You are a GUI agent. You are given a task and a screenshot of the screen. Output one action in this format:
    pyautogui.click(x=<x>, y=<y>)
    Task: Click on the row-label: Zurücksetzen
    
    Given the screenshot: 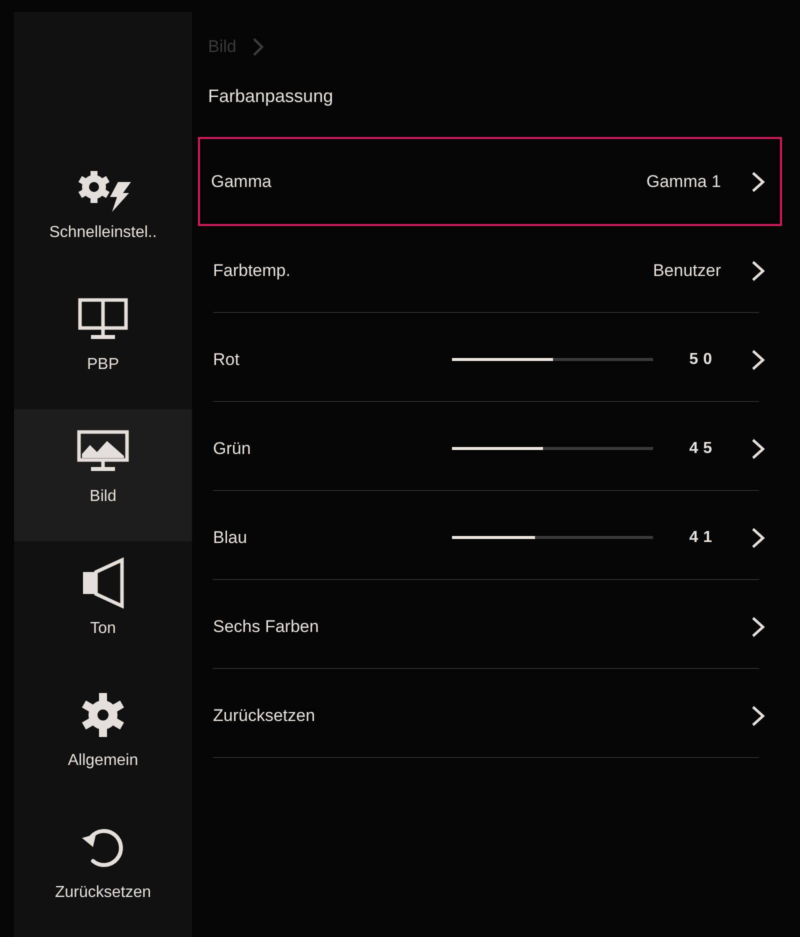 What is the action you would take?
    pyautogui.click(x=264, y=716)
    